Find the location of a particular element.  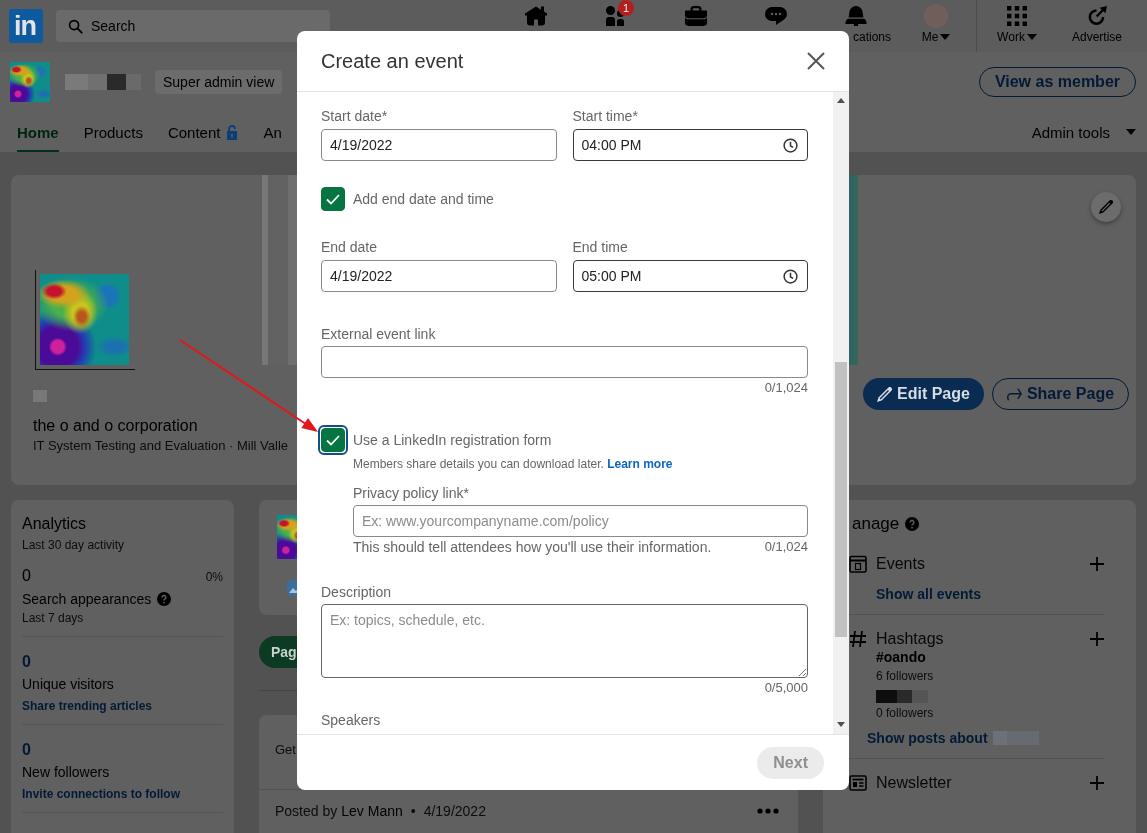

admin-view-badge: Super admin view is located at coordinates (219, 82).